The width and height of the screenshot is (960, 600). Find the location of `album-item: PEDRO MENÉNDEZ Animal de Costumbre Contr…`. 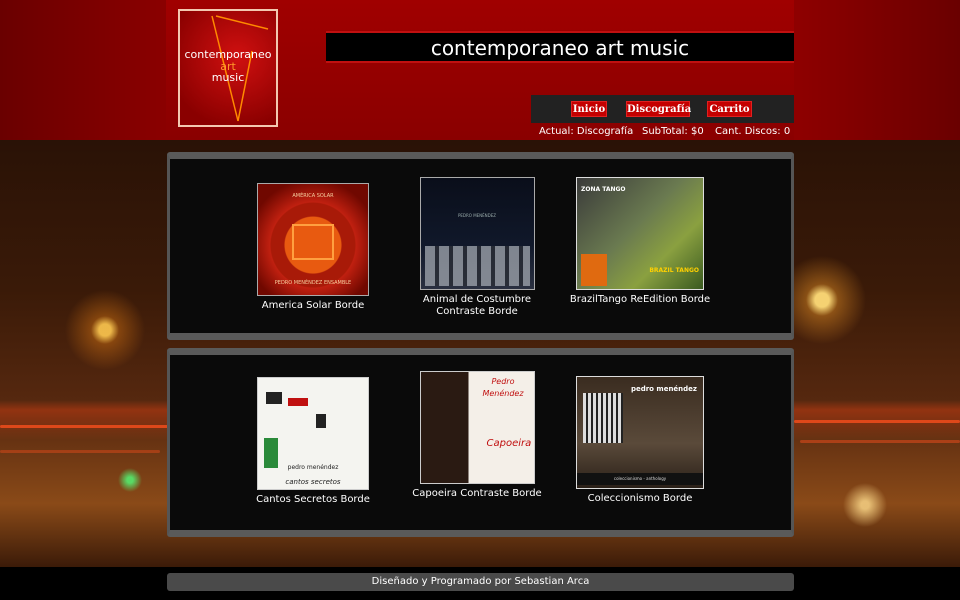

album-item: PEDRO MENÉNDEZ Animal de Costumbre Contr… is located at coordinates (477, 247).